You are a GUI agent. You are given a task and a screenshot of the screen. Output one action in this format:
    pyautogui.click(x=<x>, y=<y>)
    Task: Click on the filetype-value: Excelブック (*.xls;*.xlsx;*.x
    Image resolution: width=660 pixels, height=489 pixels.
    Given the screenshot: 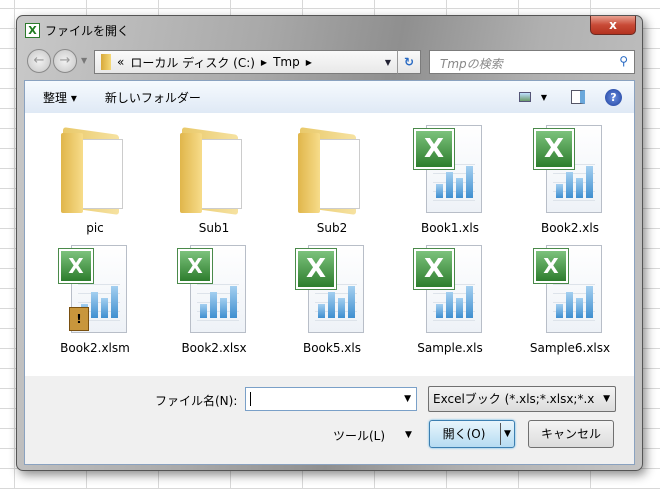 What is the action you would take?
    pyautogui.click(x=514, y=399)
    